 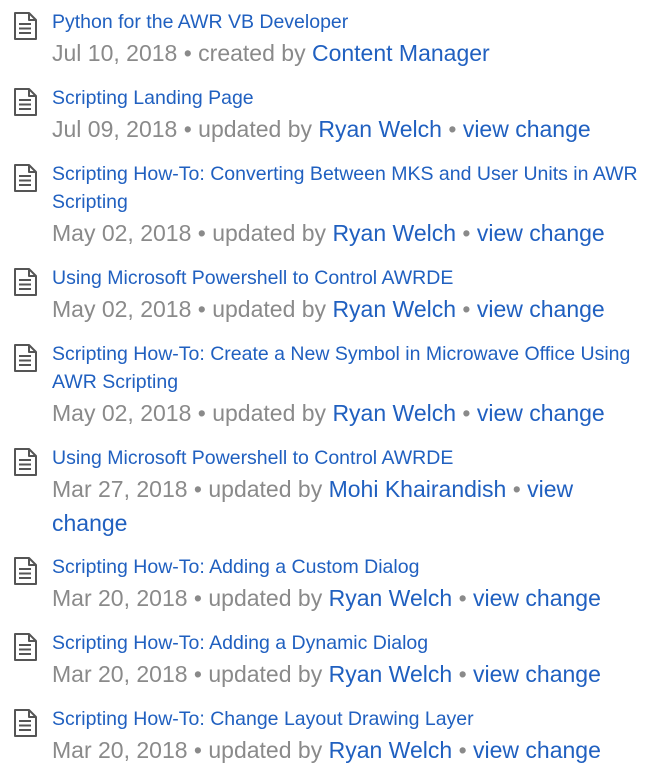 What do you see at coordinates (351, 98) in the screenshot?
I see `page-title-link: Scripting Landing Page` at bounding box center [351, 98].